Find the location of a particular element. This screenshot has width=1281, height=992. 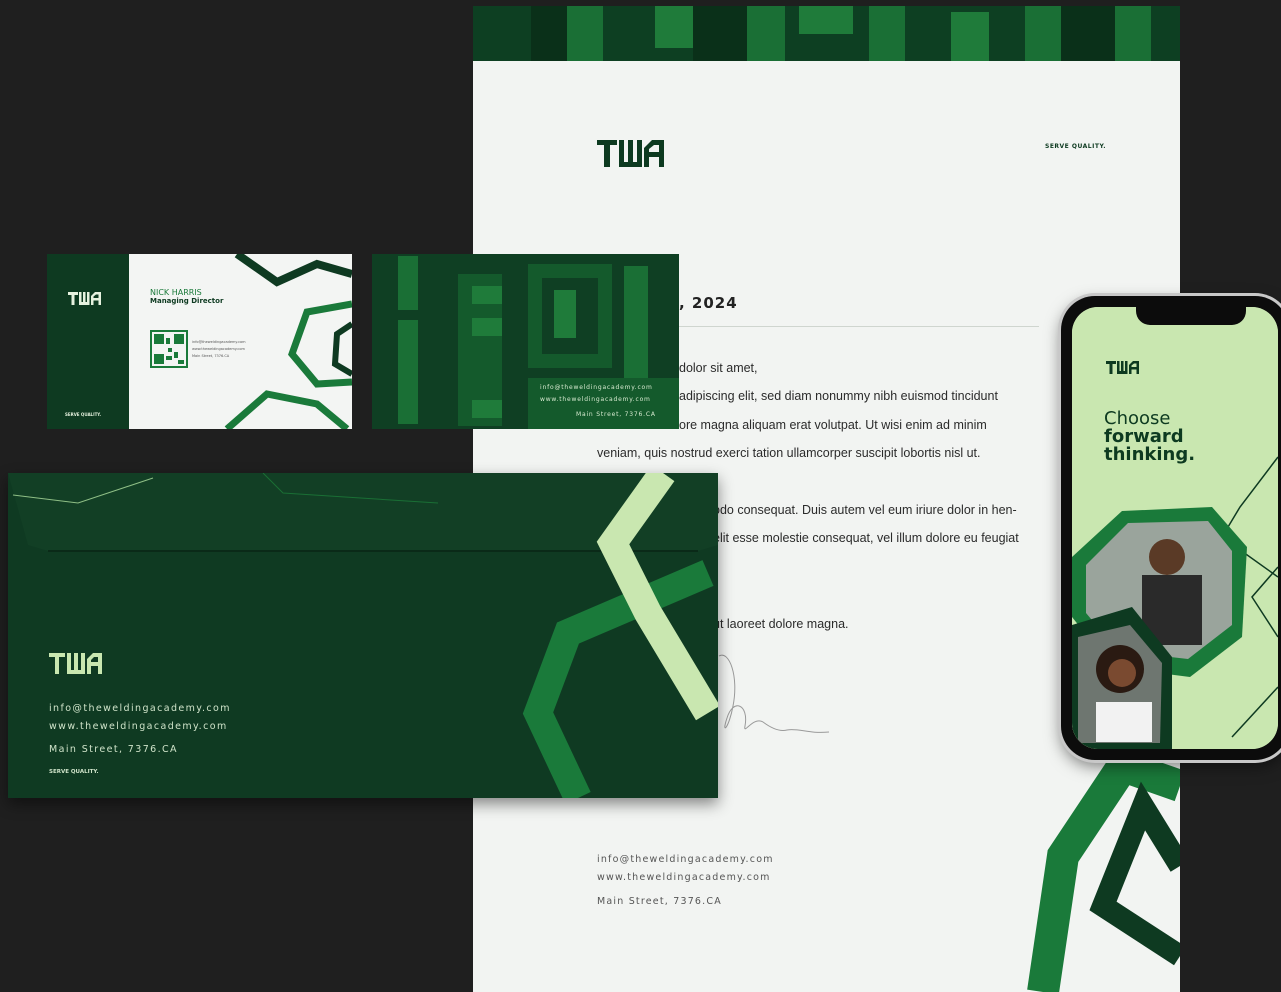

screen-graphics is located at coordinates (1175, 528).